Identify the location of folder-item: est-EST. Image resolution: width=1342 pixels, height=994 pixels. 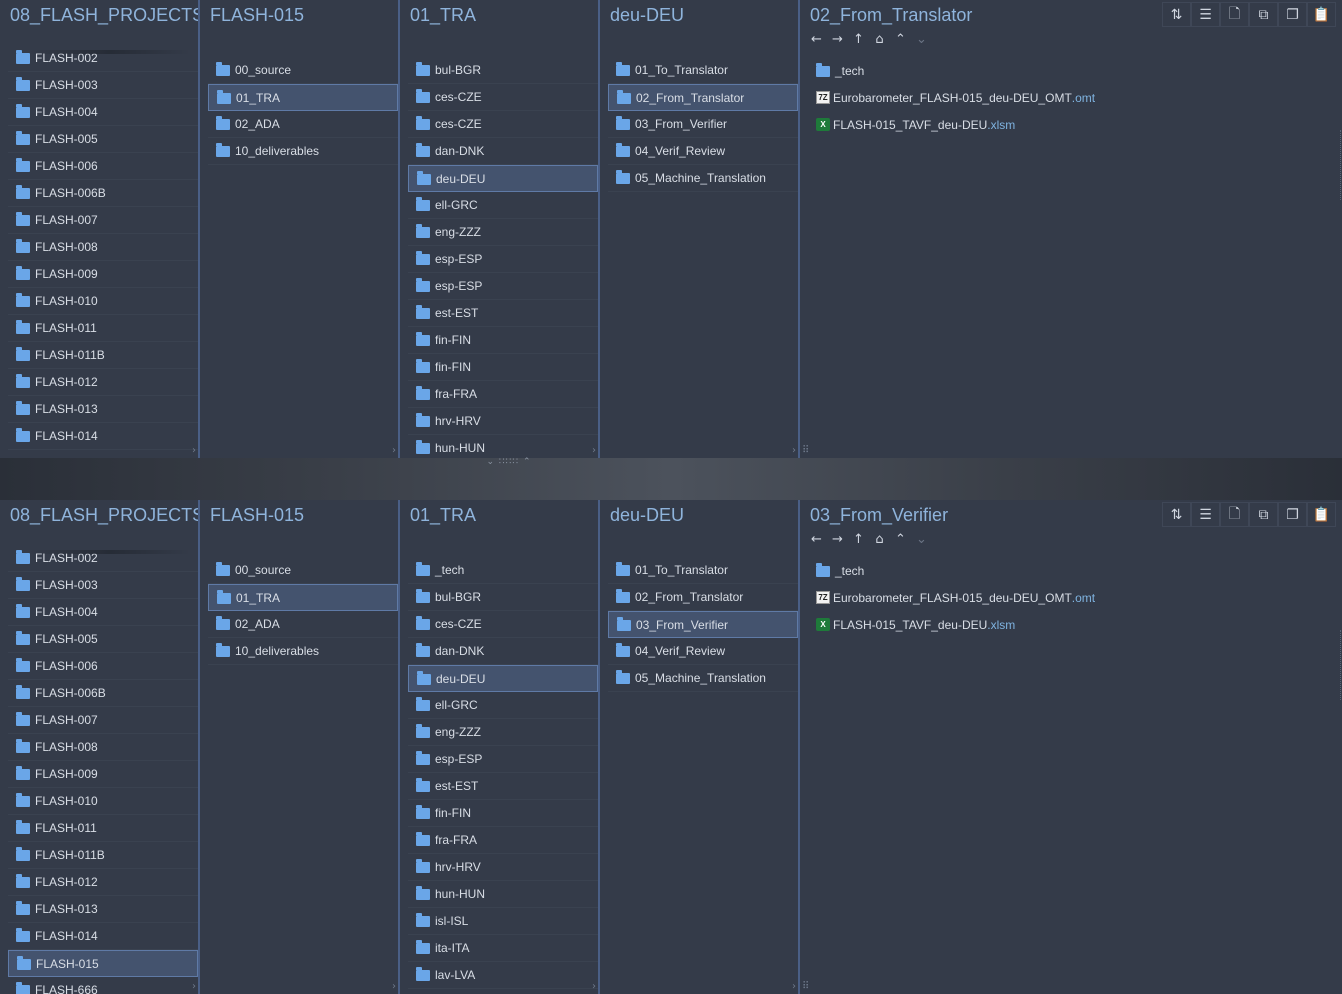
(503, 786).